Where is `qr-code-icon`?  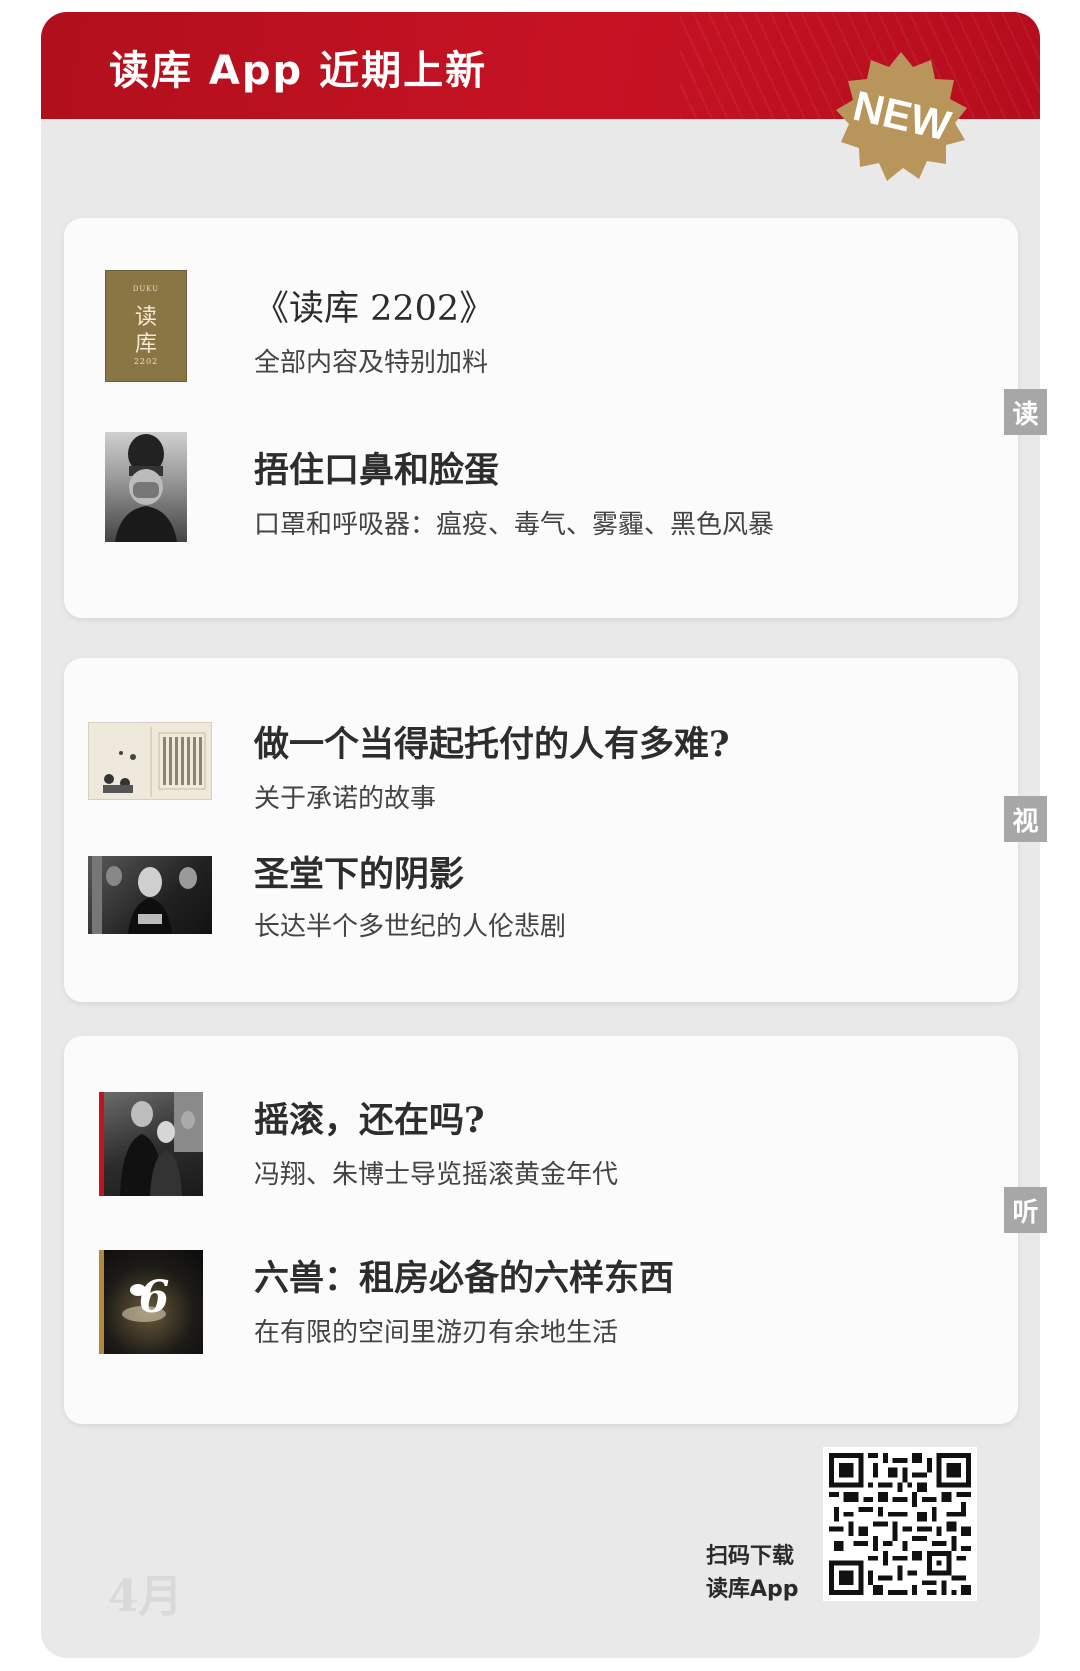 qr-code-icon is located at coordinates (900, 1524).